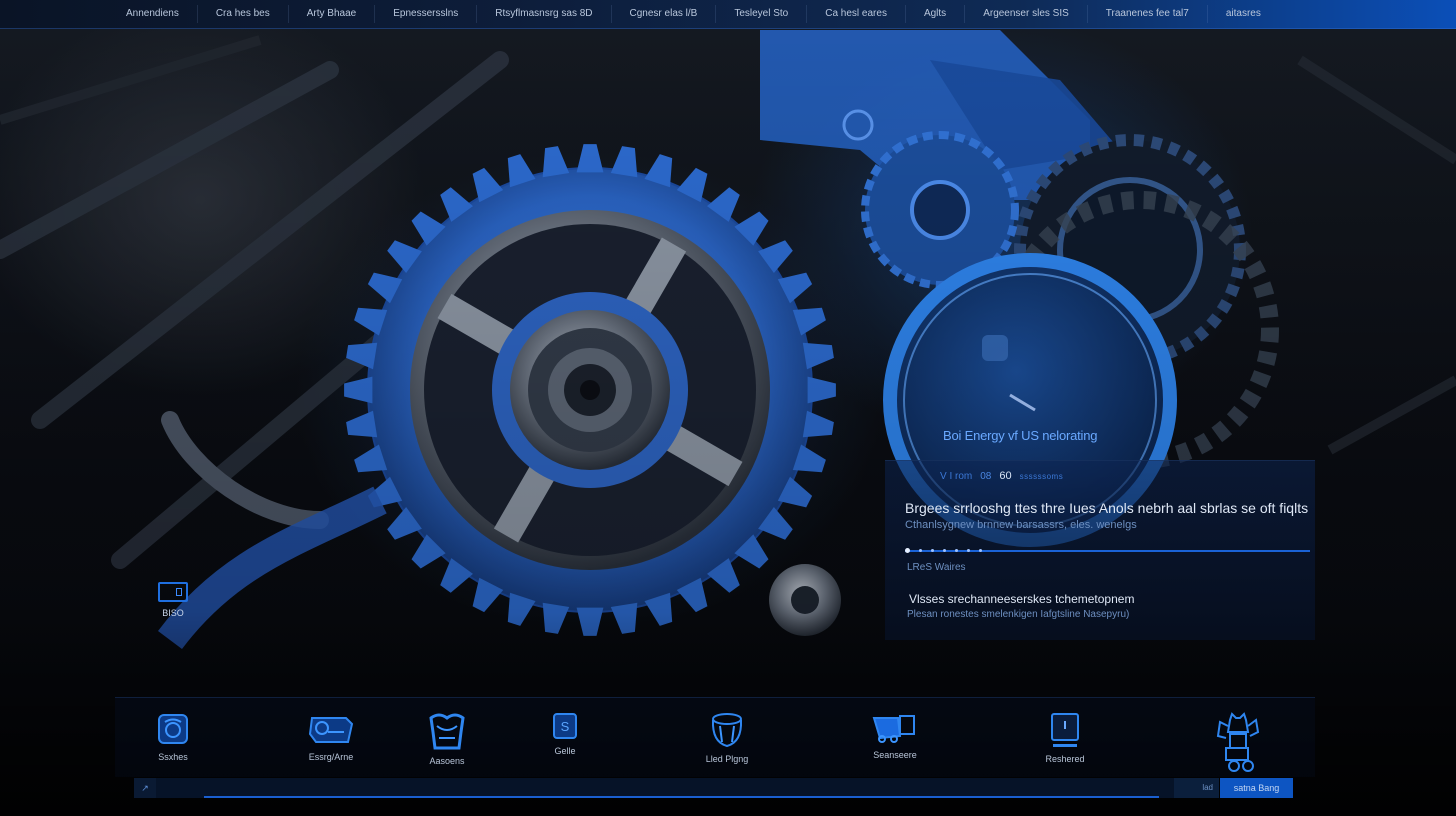 The height and width of the screenshot is (816, 1456). Describe the element at coordinates (676, 788) in the screenshot. I see `command-input` at that location.